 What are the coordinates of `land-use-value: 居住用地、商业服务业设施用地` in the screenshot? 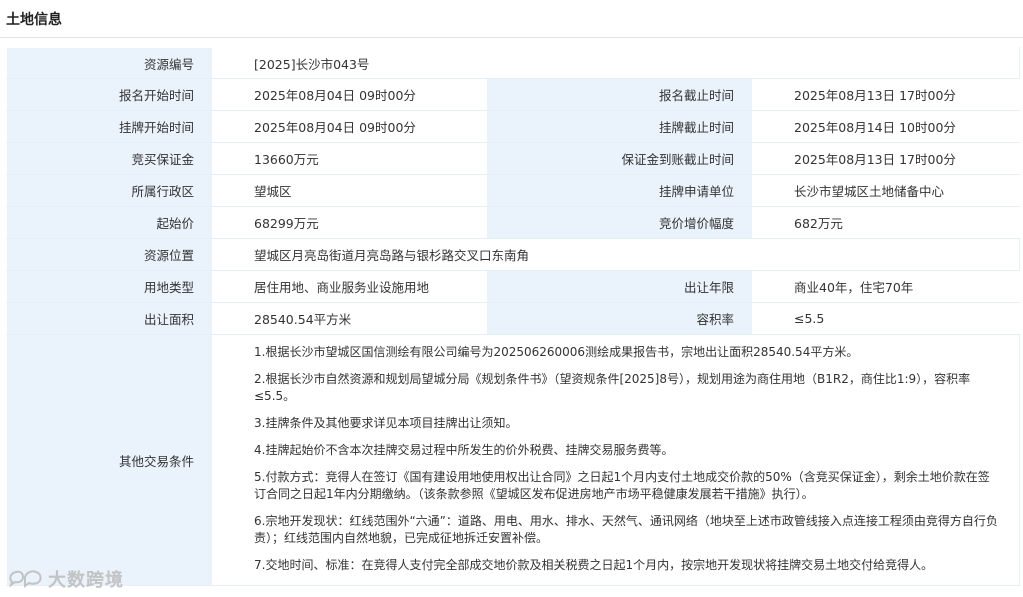 It's located at (349, 286).